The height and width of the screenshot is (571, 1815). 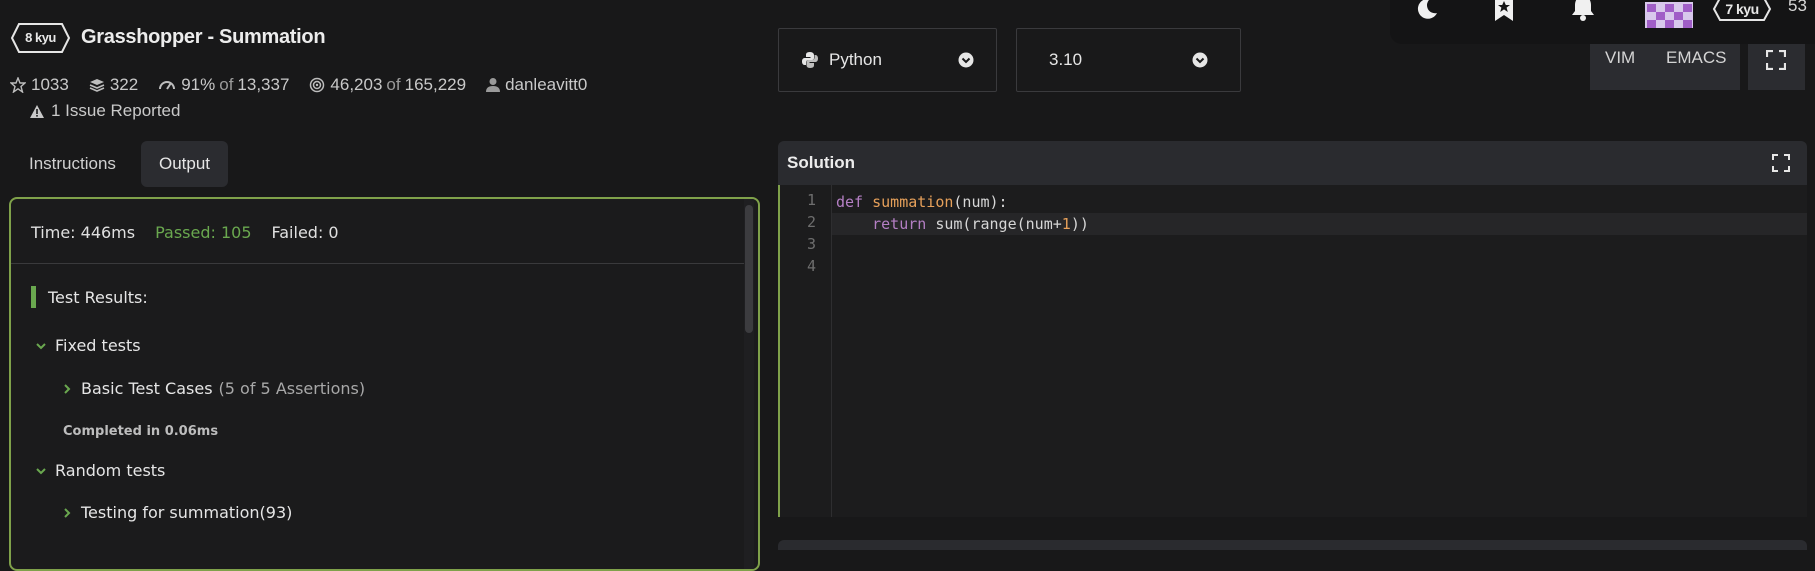 I want to click on tab-instructions: Instructions, so click(x=72, y=164).